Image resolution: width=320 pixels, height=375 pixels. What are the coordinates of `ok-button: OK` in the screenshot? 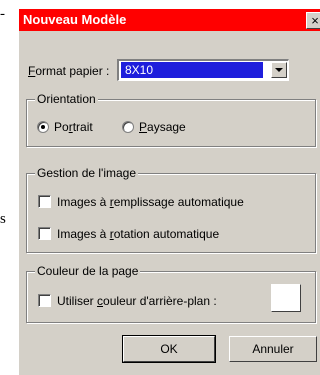 It's located at (169, 349).